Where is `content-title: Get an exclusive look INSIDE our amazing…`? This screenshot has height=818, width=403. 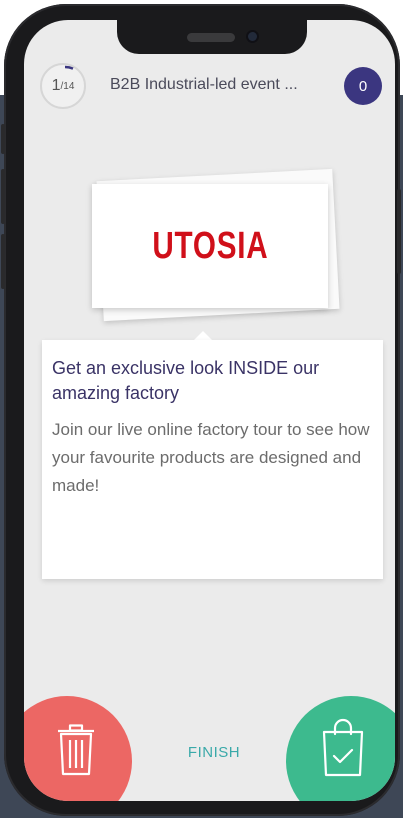 content-title: Get an exclusive look INSIDE our amazing… is located at coordinates (186, 380).